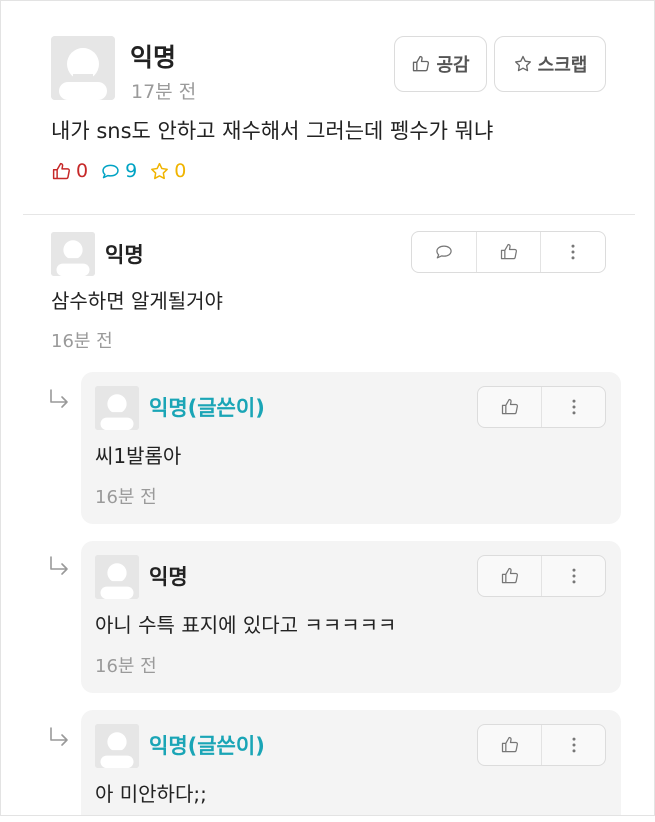 This screenshot has width=655, height=822. I want to click on post-author-name: 익명, so click(153, 57).